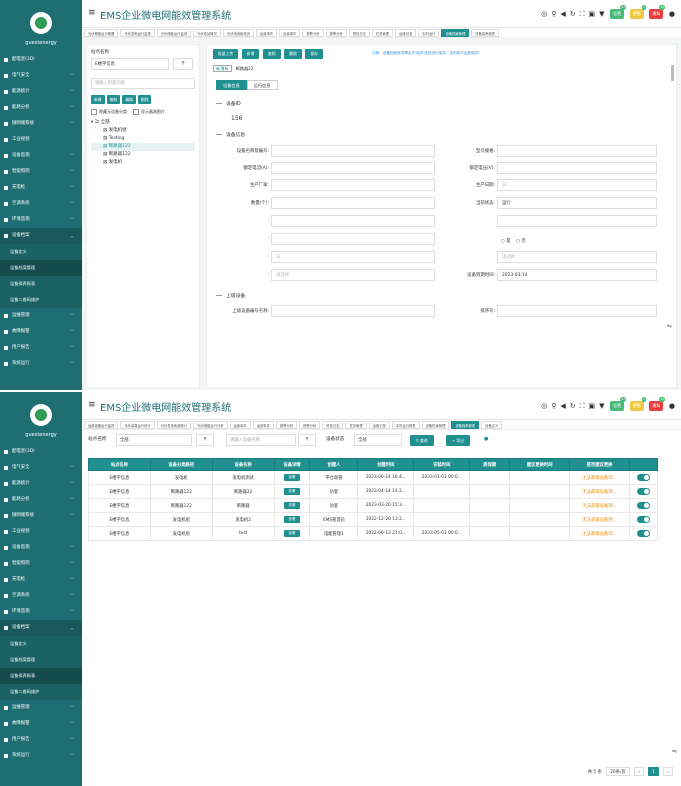  I want to click on tree-node: ▤ Testing, so click(143, 139).